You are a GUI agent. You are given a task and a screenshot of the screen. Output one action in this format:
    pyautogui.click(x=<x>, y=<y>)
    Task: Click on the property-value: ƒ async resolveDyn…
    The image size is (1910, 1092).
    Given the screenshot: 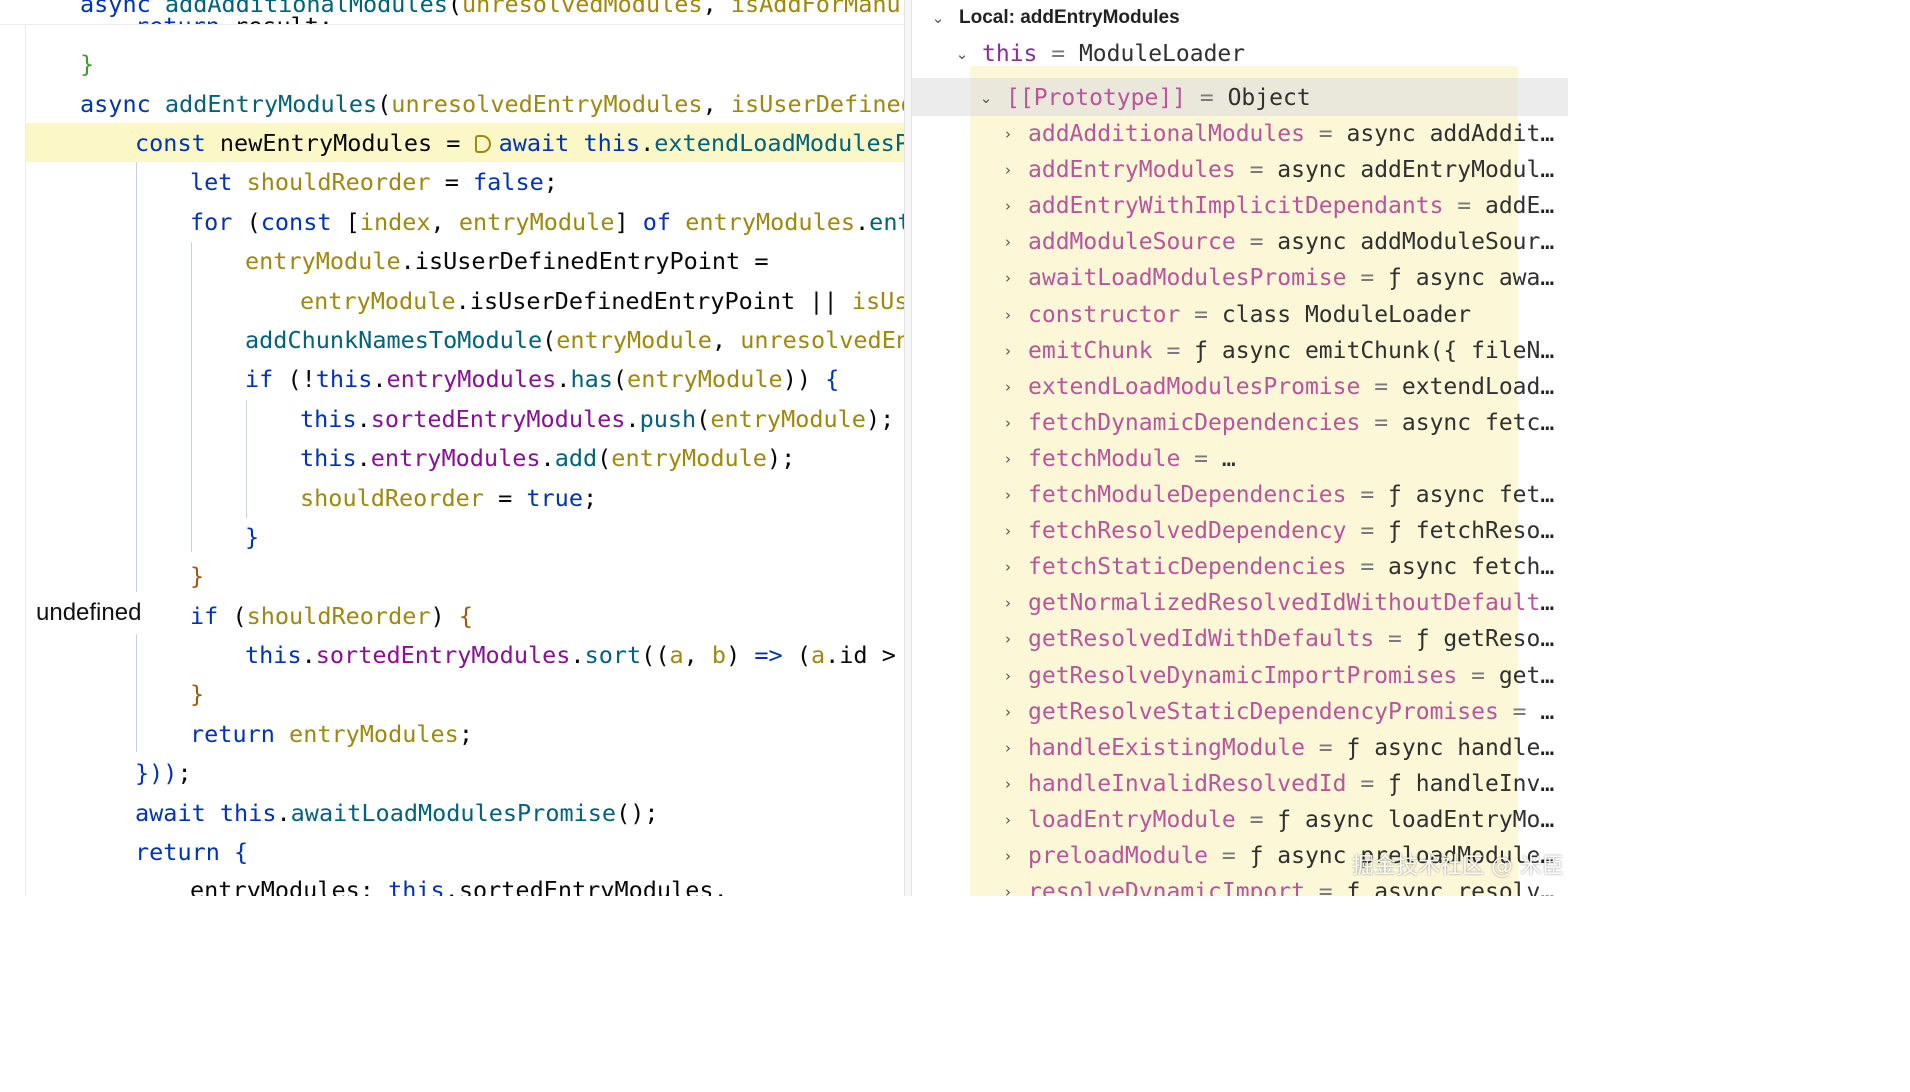 What is the action you would take?
    pyautogui.click(x=1455, y=887)
    